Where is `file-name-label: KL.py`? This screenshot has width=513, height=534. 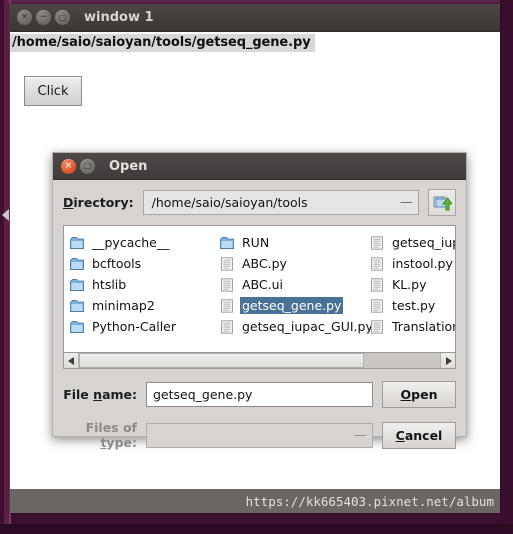
file-name-label: KL.py is located at coordinates (409, 284).